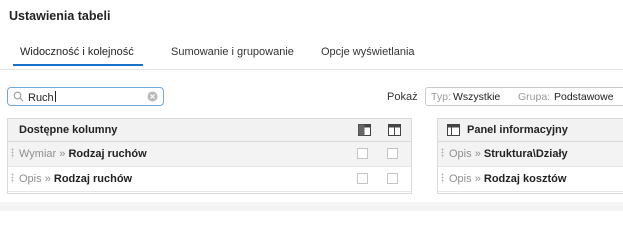  I want to click on row-name: Rodzaj kosztów, so click(525, 179).